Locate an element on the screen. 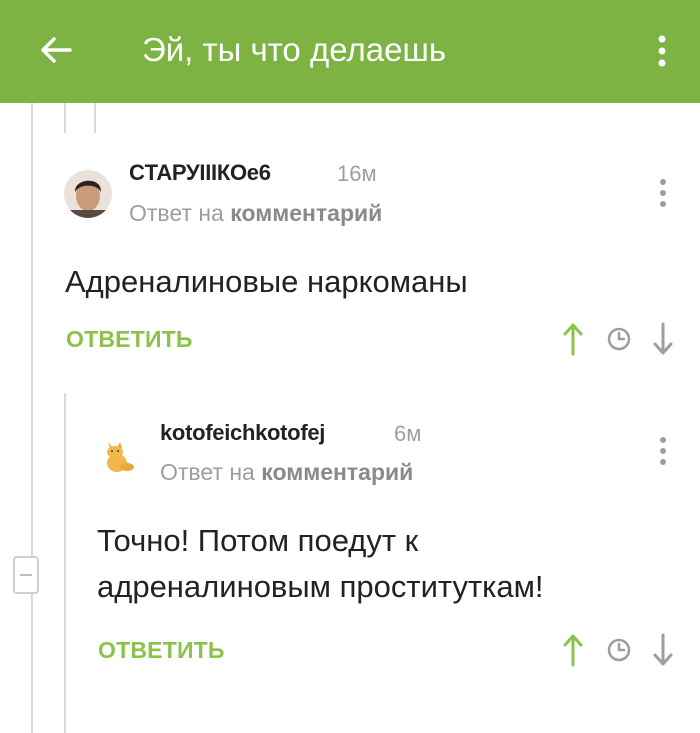 This screenshot has height=733, width=700. comment-author: CТАРУIIIКОе6 is located at coordinates (200, 173).